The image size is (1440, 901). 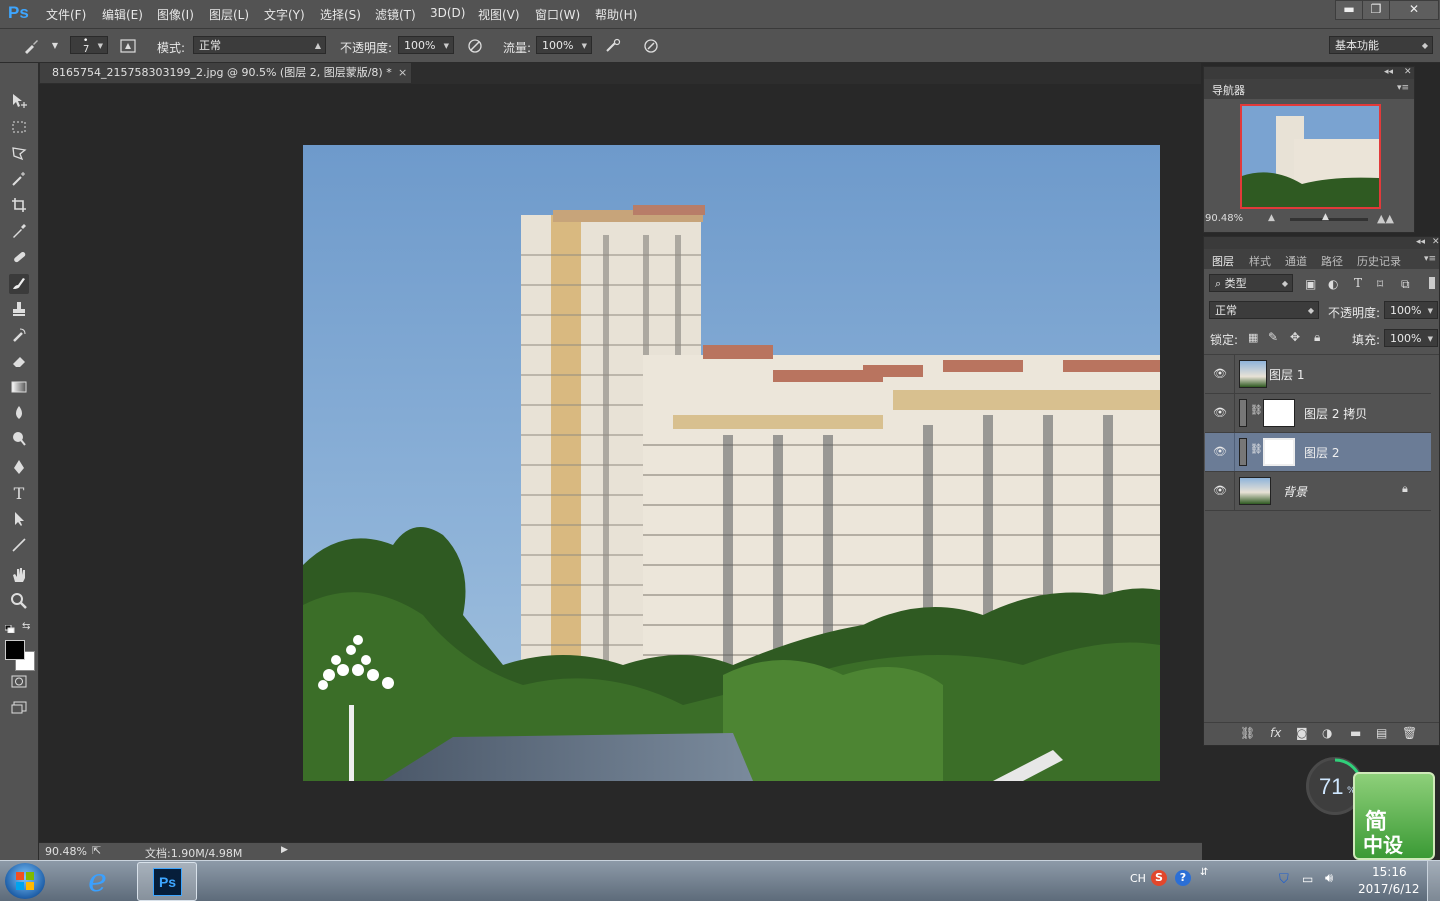 What do you see at coordinates (31, 46) in the screenshot?
I see `brush-preset-icon` at bounding box center [31, 46].